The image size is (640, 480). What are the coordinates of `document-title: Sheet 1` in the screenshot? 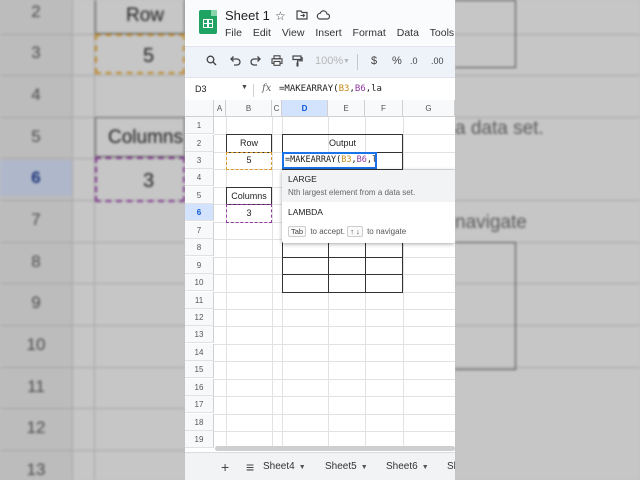 It's located at (247, 15).